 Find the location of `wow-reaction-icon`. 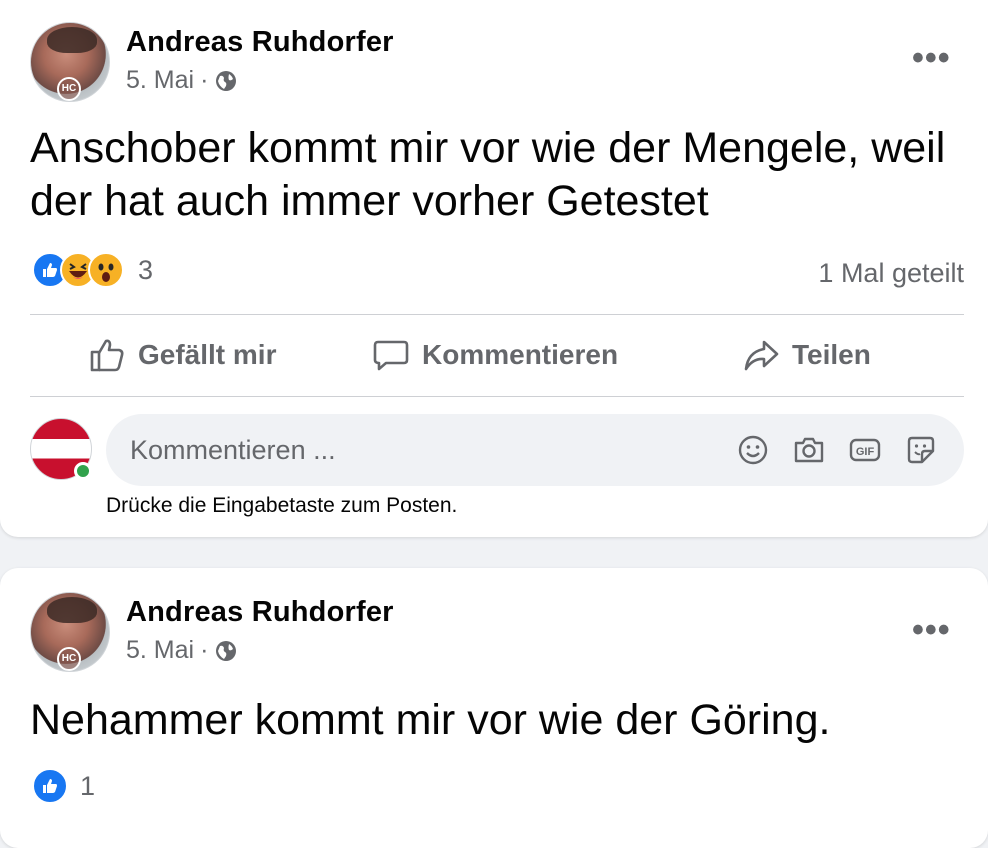

wow-reaction-icon is located at coordinates (106, 270).